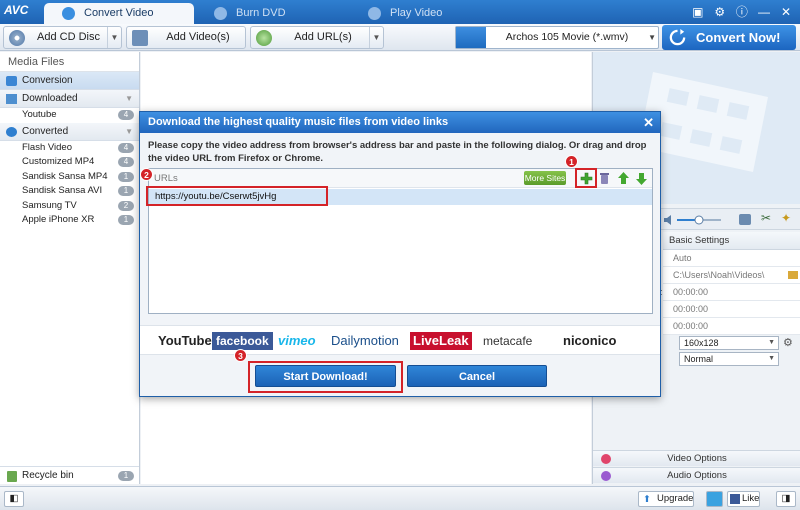  What do you see at coordinates (45, 131) in the screenshot?
I see `sidebar-label: Converted` at bounding box center [45, 131].